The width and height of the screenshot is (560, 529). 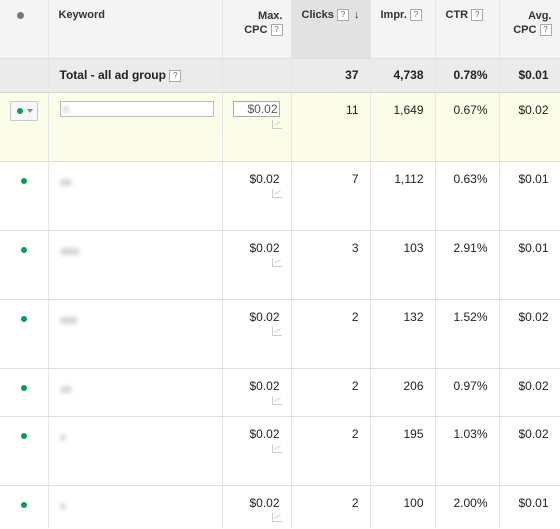 What do you see at coordinates (342, 15) in the screenshot?
I see `clicks-help-icon: ?` at bounding box center [342, 15].